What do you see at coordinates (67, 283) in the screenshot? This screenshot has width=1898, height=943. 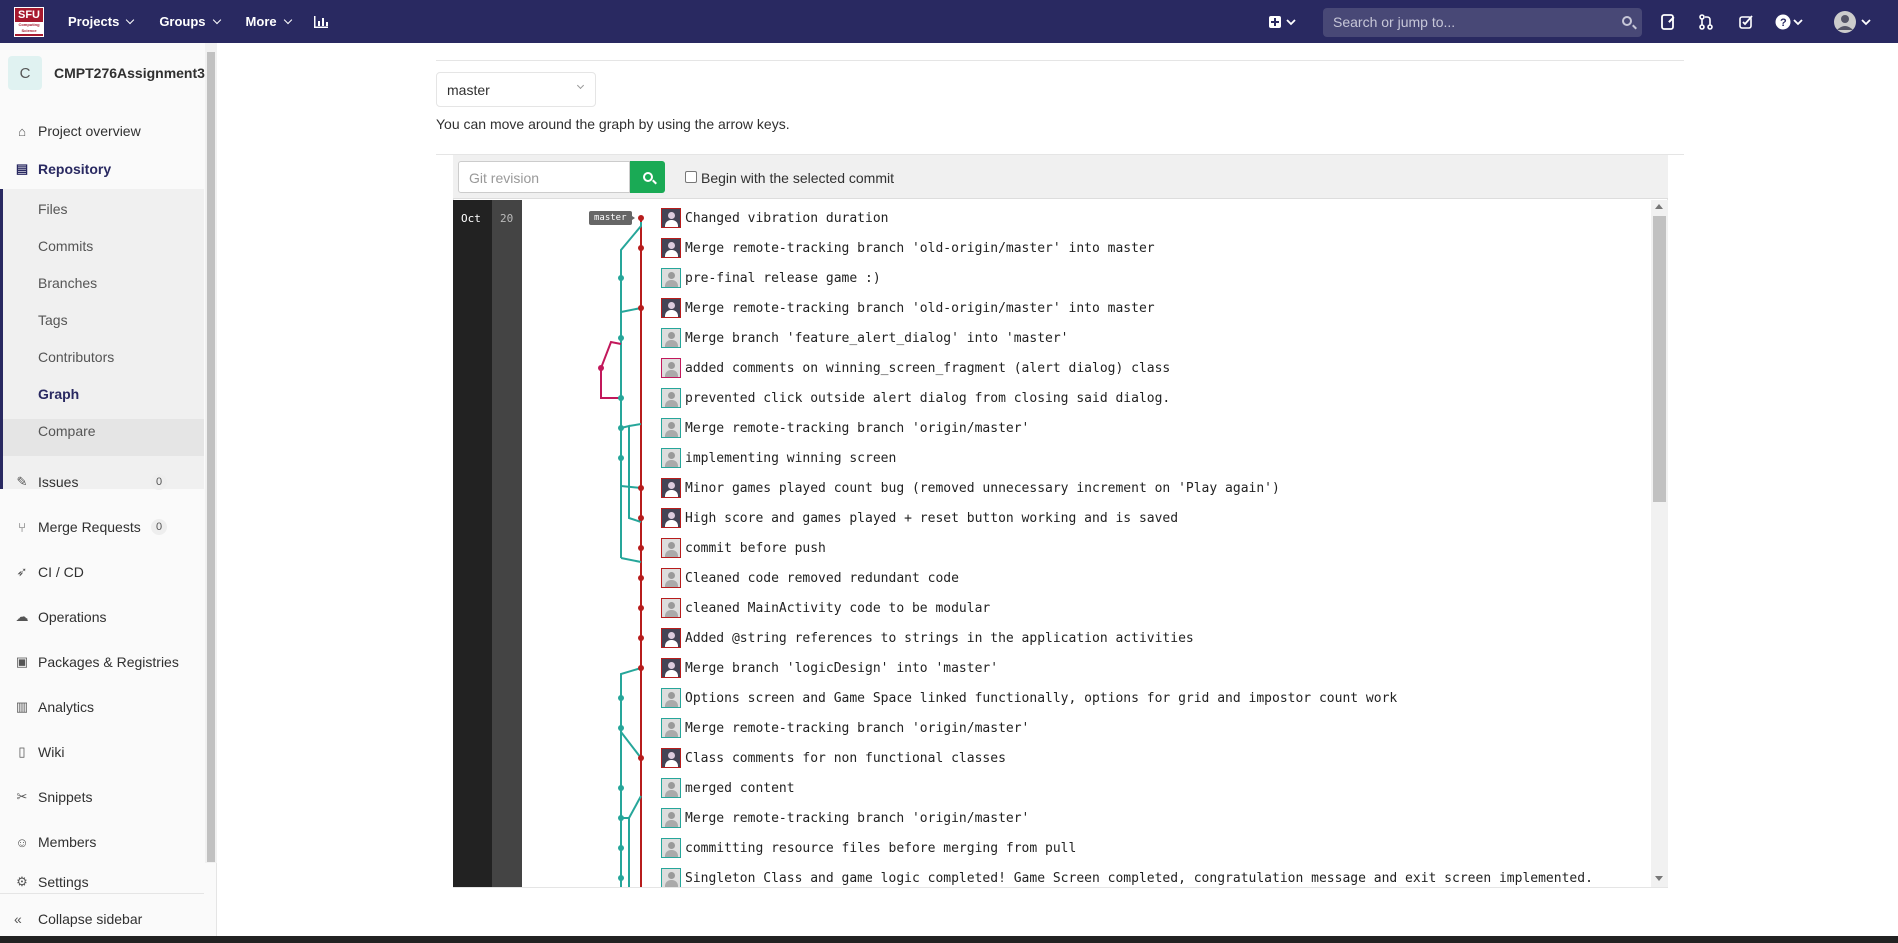 I see `sidebar-item-branches: Branches` at bounding box center [67, 283].